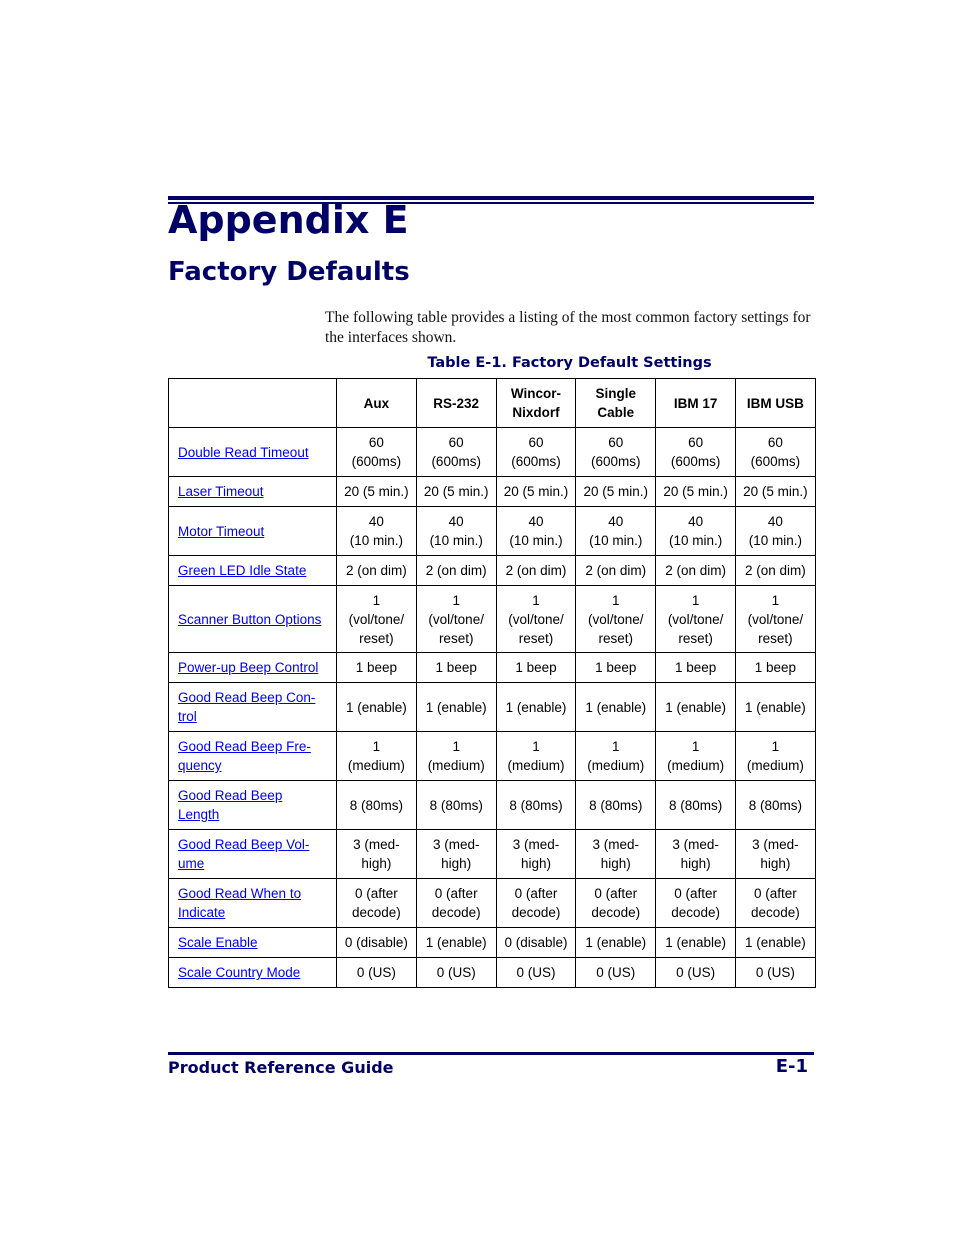 The width and height of the screenshot is (954, 1235). What do you see at coordinates (239, 903) in the screenshot?
I see `setting-link-good-read-when-to-indicate: Good Read When to Indicate` at bounding box center [239, 903].